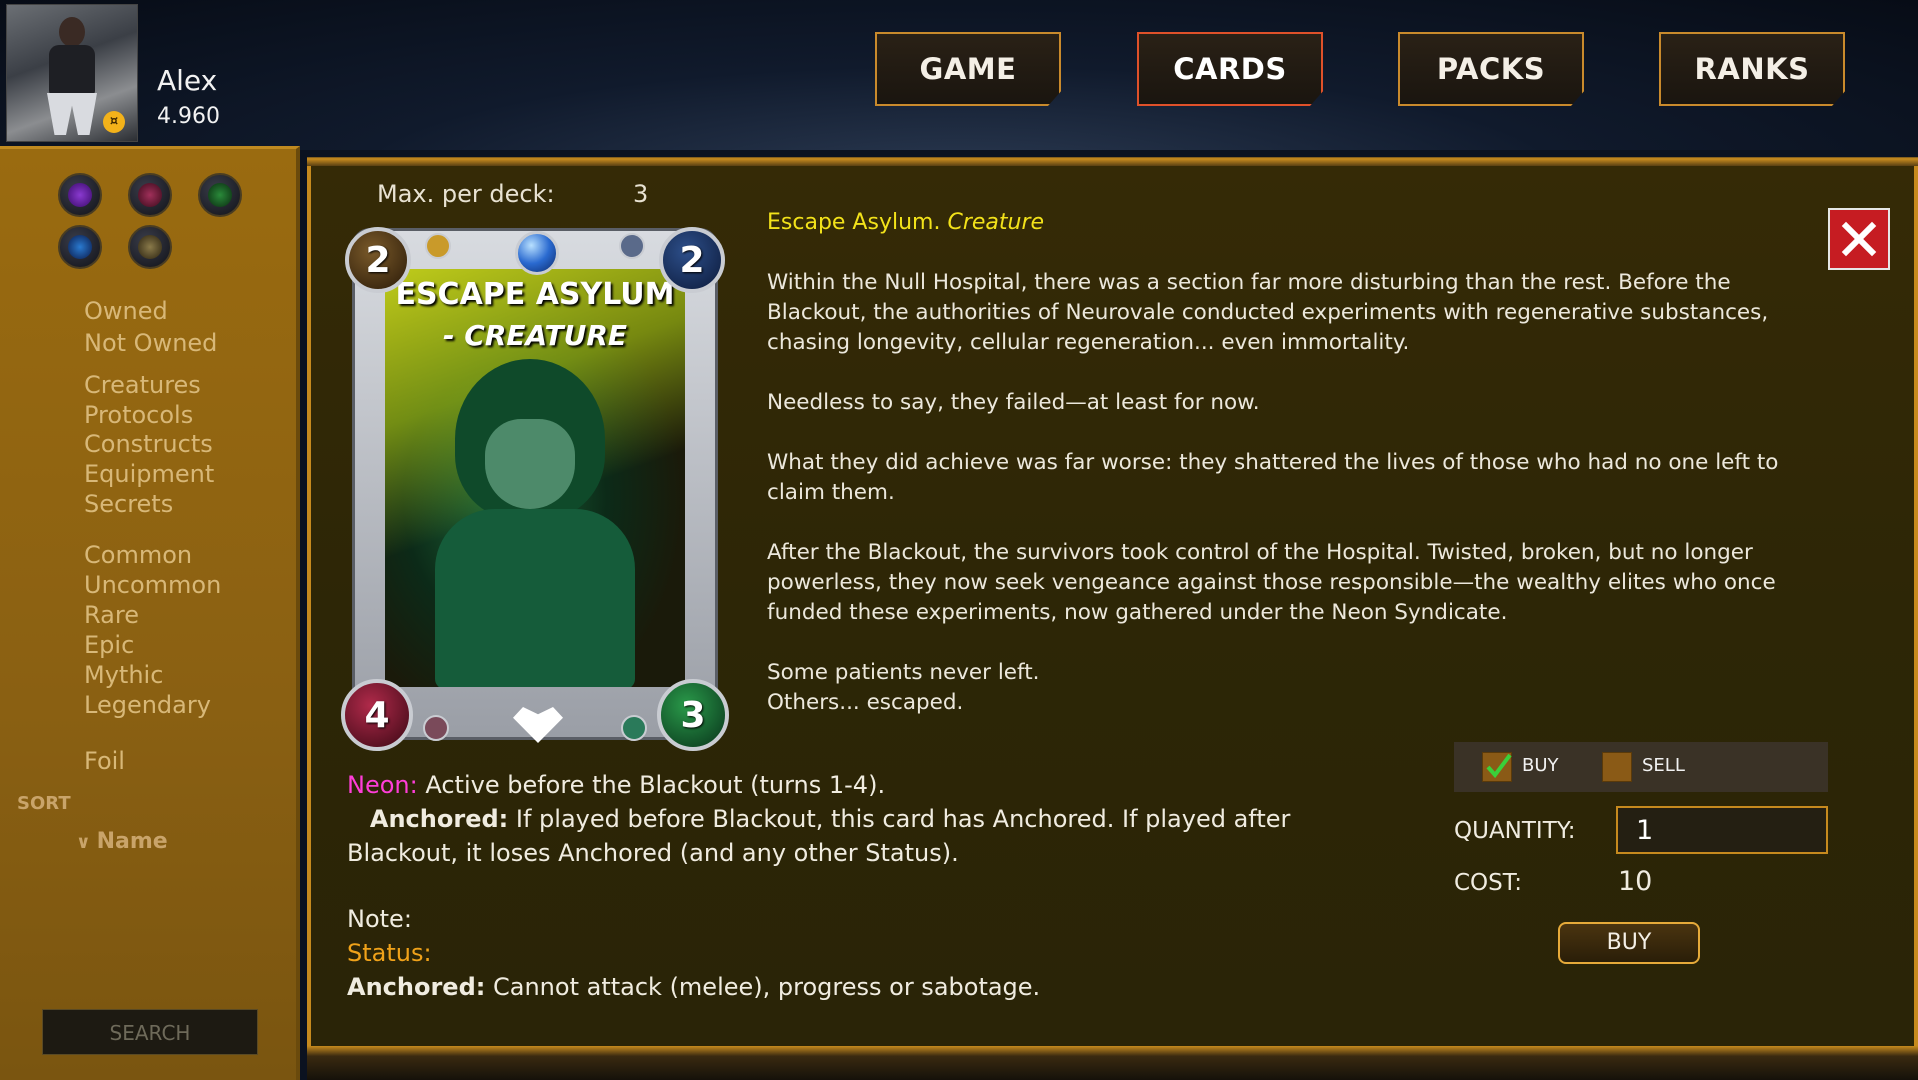  Describe the element at coordinates (655, 785) in the screenshot. I see `neon-text: Active before the Blackout (turns 1-4).` at that location.